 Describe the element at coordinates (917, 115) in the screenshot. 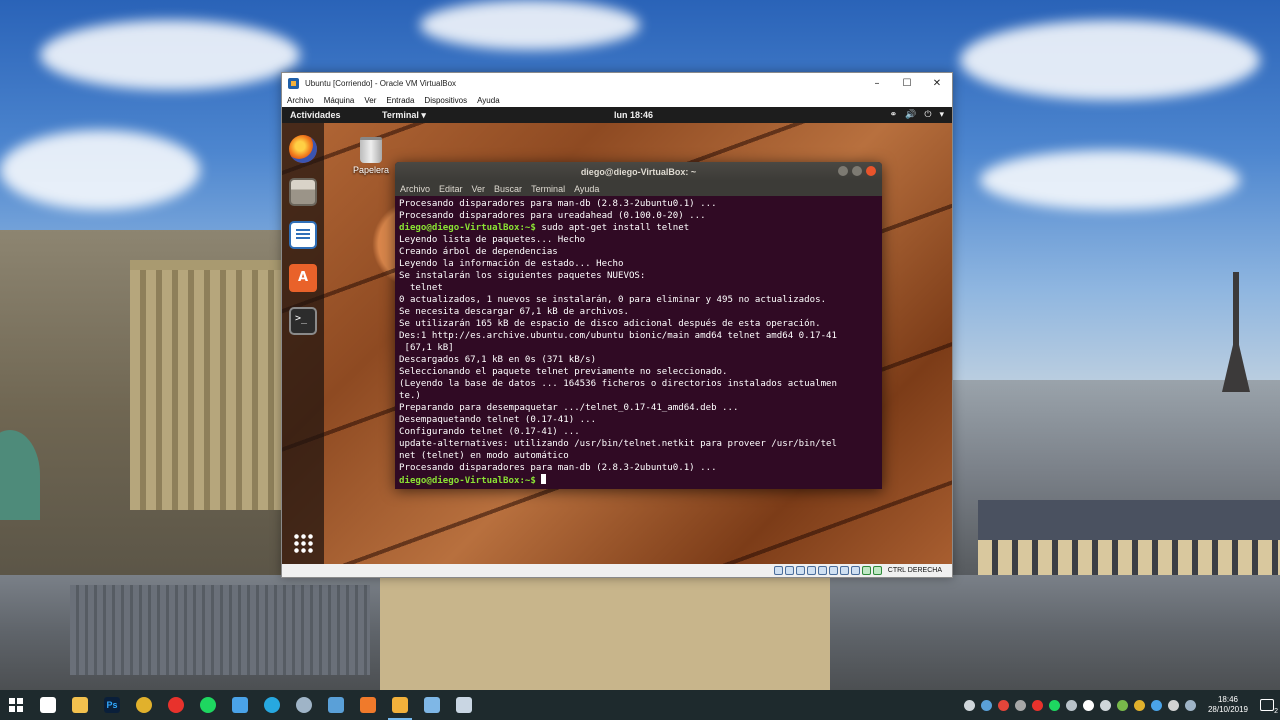

I see `system-tray: ⚭ 🔊 ⏻ ▾` at that location.